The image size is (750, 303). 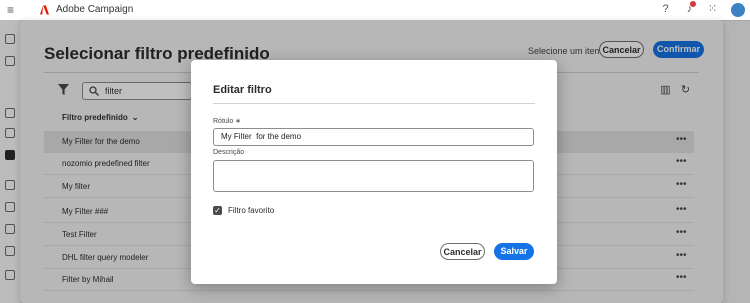 I want to click on help-icon: ?, so click(x=665, y=9).